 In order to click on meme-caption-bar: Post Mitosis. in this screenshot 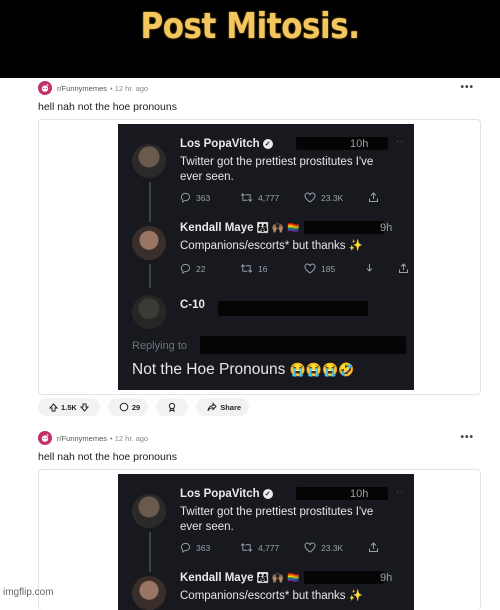, I will do `click(250, 39)`.